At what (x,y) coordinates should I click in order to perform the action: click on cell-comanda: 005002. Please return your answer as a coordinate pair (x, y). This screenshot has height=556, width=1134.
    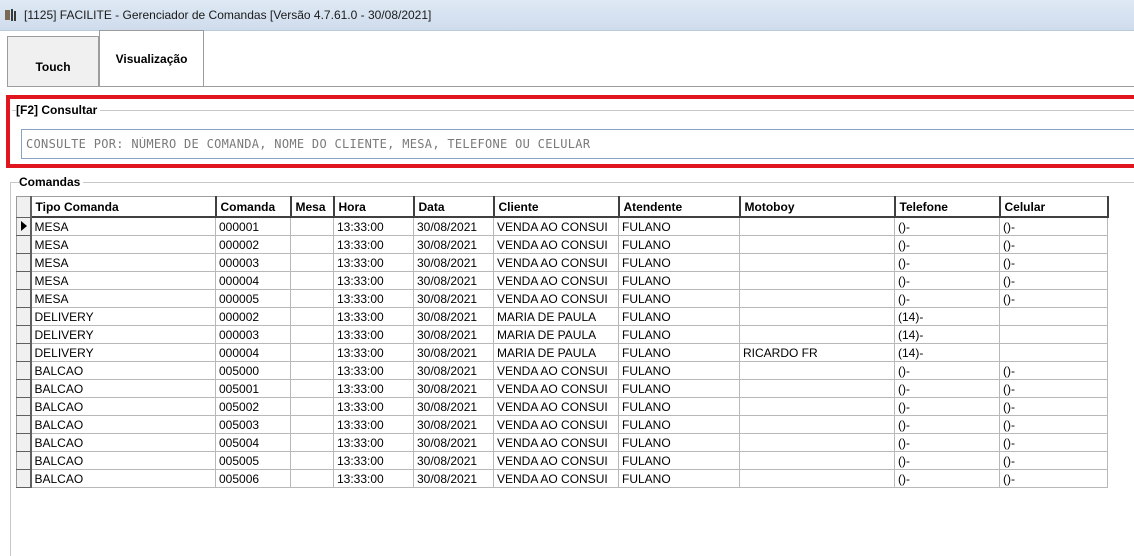
    Looking at the image, I should click on (253, 406).